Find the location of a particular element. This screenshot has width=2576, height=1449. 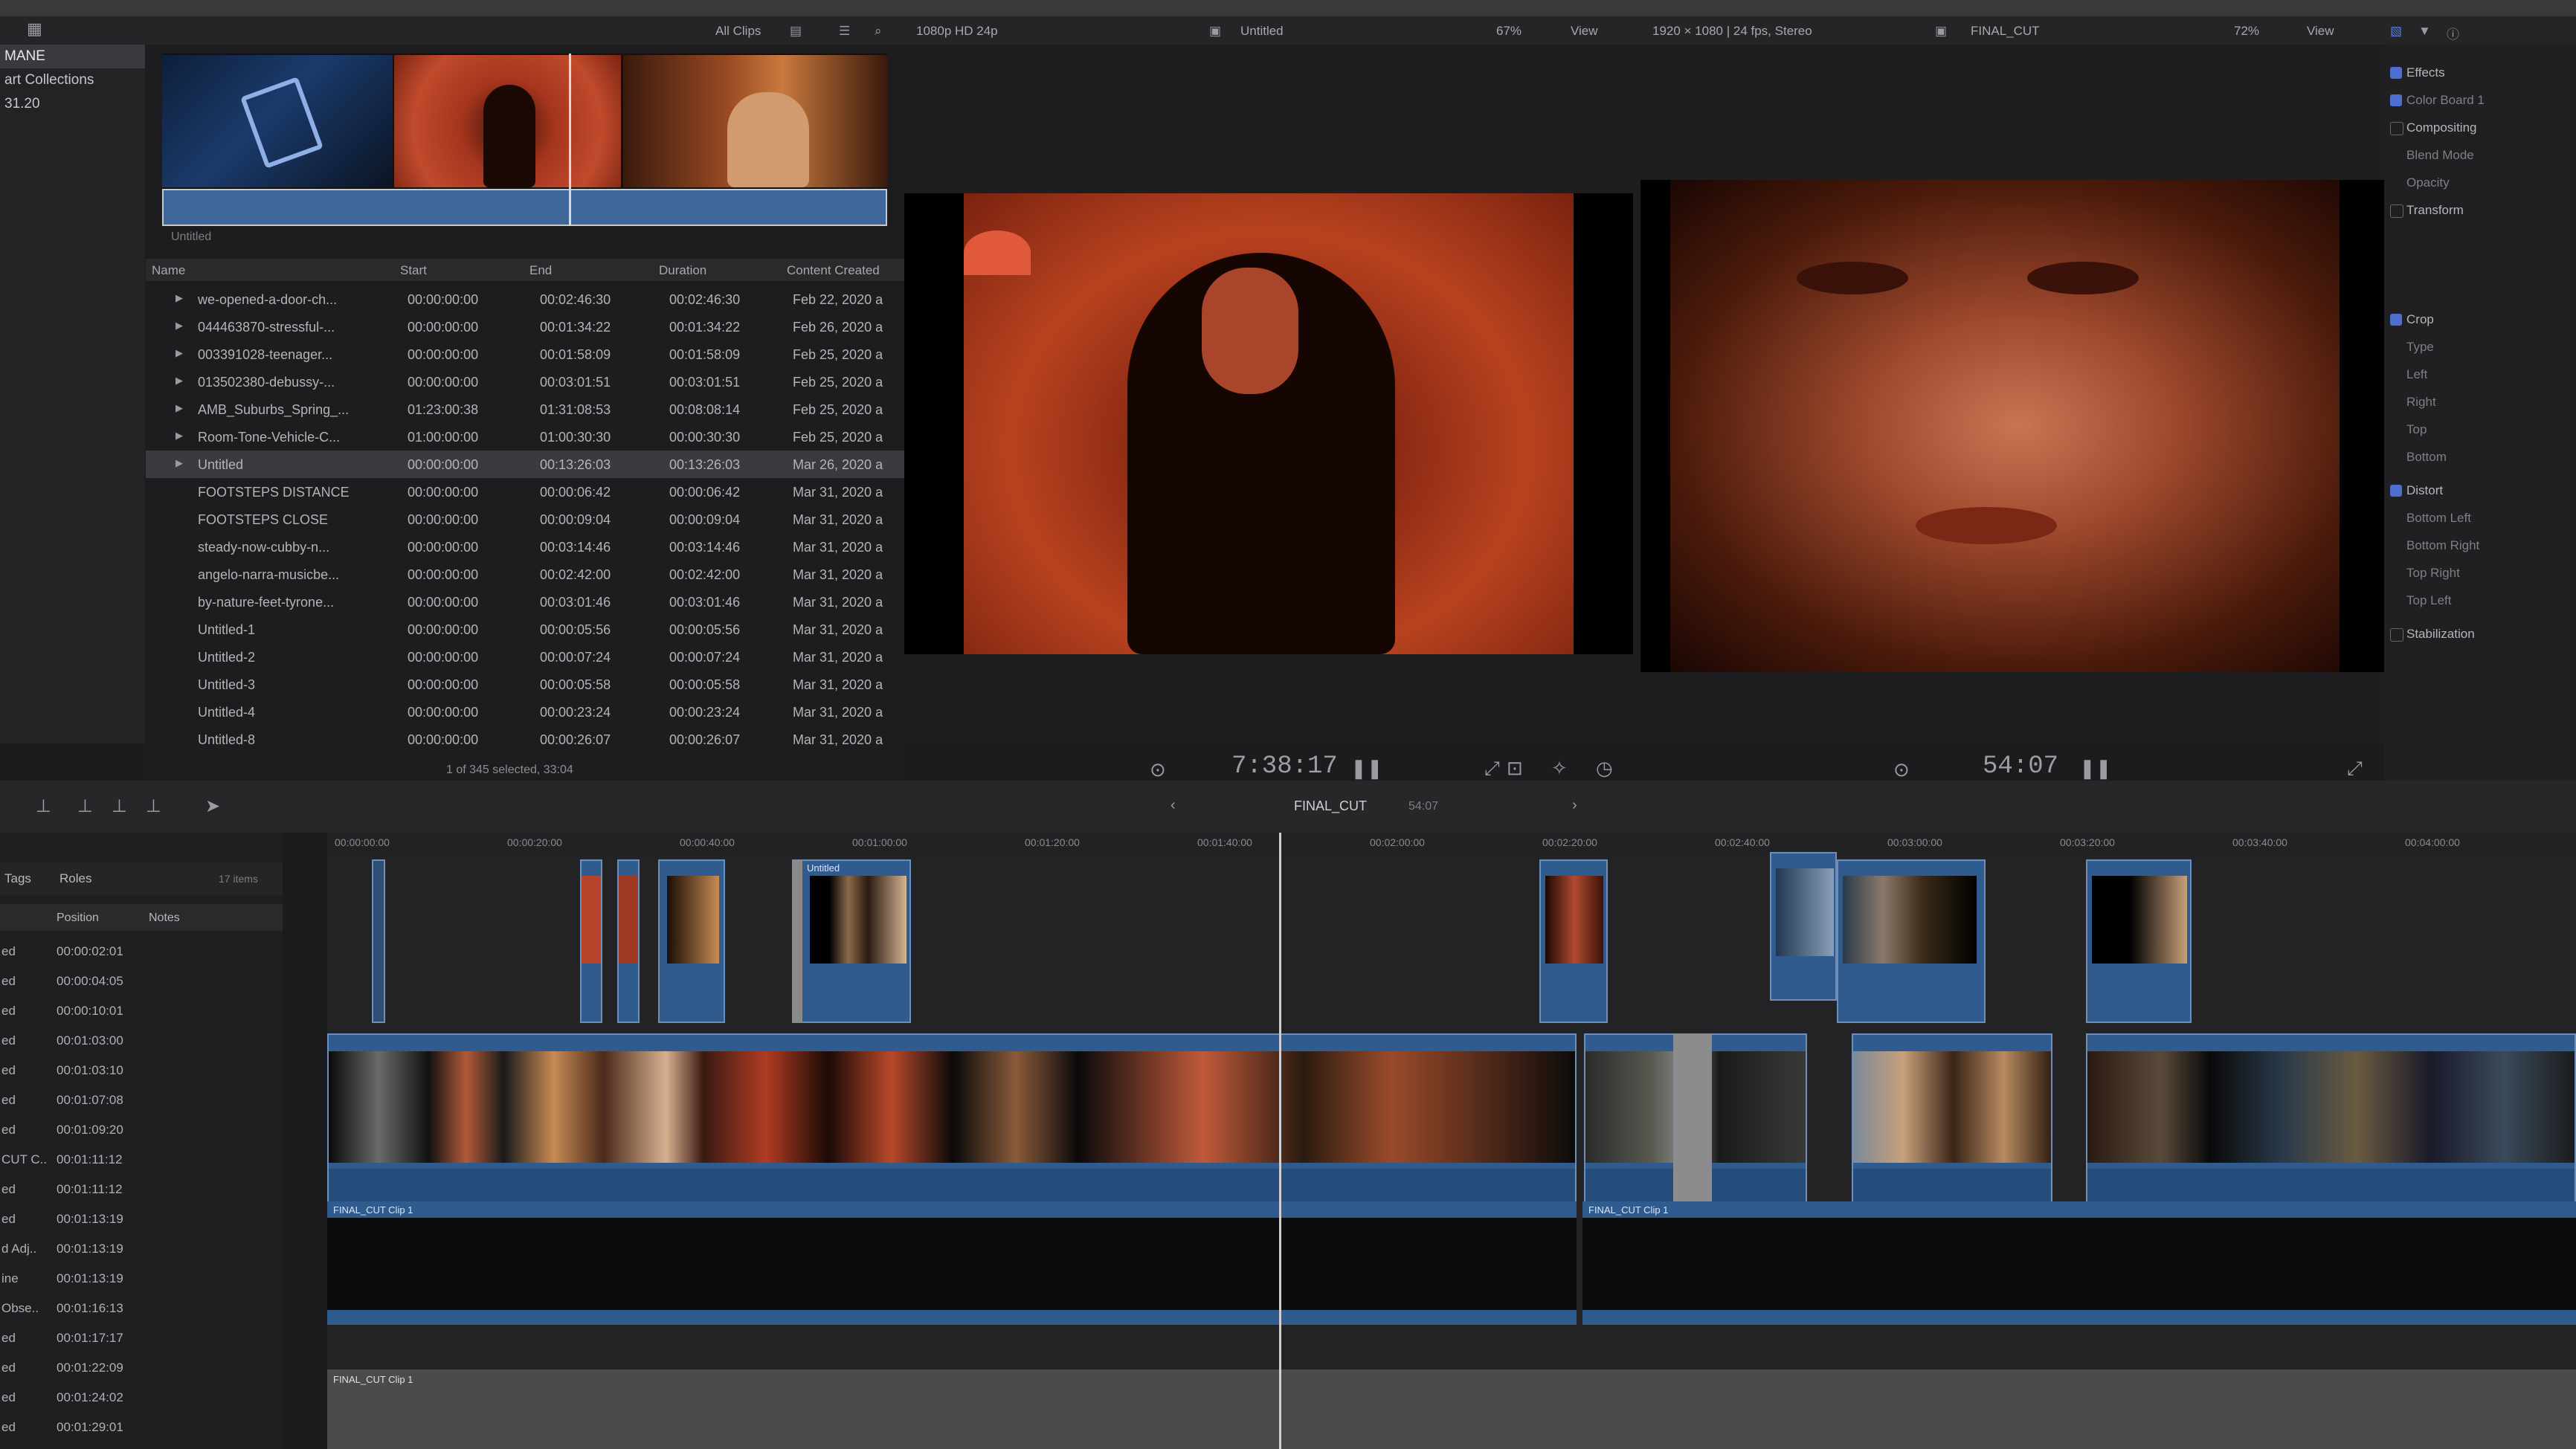

overwrite-icon: ⊥ is located at coordinates (153, 806).